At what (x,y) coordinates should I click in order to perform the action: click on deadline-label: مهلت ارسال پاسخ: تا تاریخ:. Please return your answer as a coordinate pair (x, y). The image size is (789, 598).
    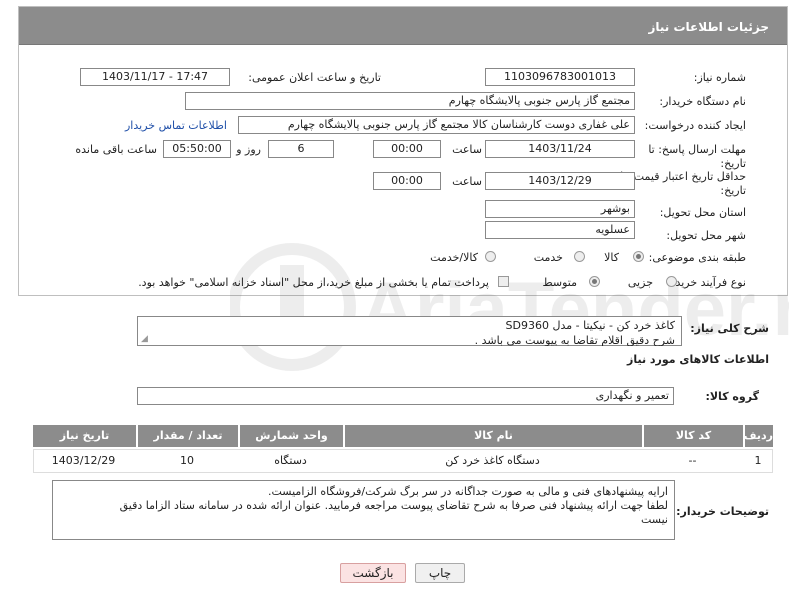
    Looking at the image, I should click on (697, 156).